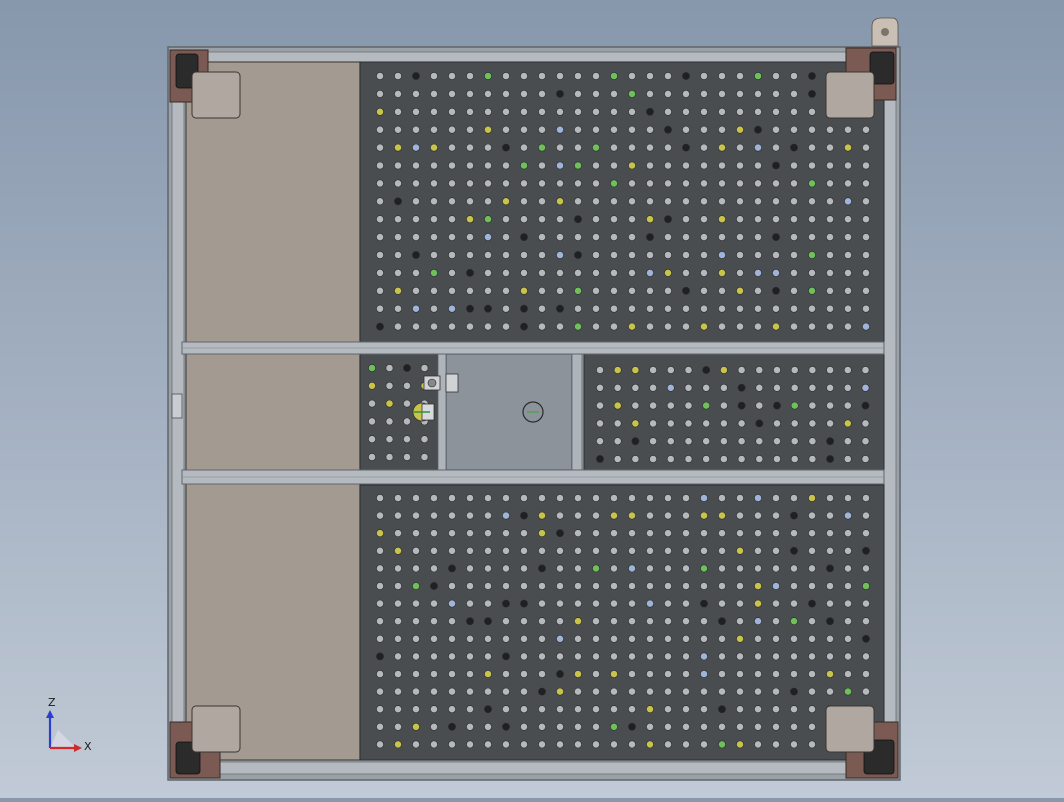 This screenshot has height=802, width=1064. I want to click on axis-triad: Z X, so click(70, 726).